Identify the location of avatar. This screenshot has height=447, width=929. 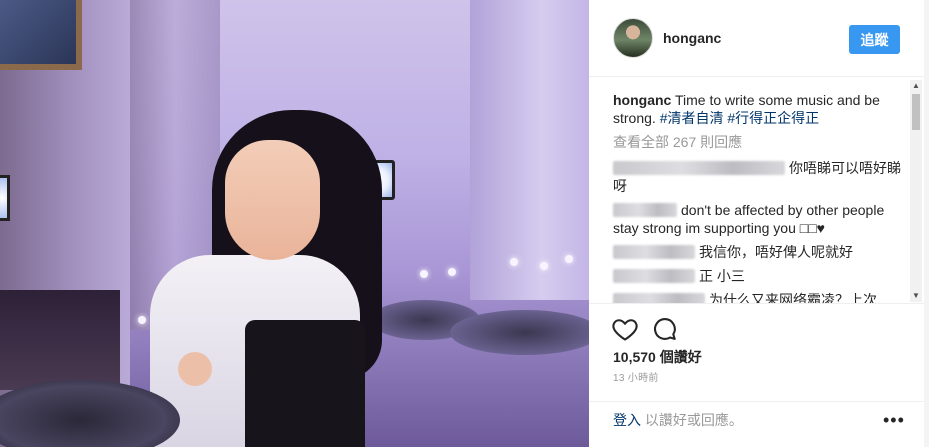
(633, 38).